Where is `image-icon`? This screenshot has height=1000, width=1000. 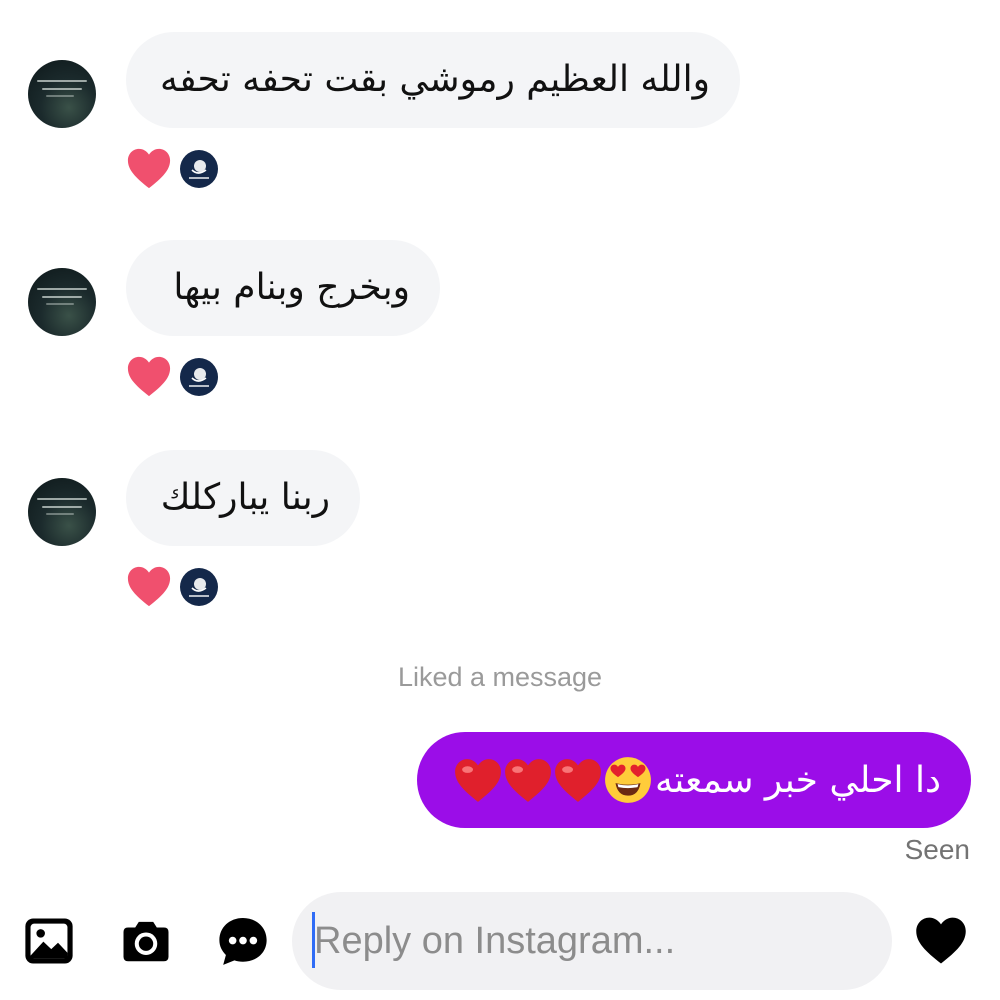 image-icon is located at coordinates (49, 941).